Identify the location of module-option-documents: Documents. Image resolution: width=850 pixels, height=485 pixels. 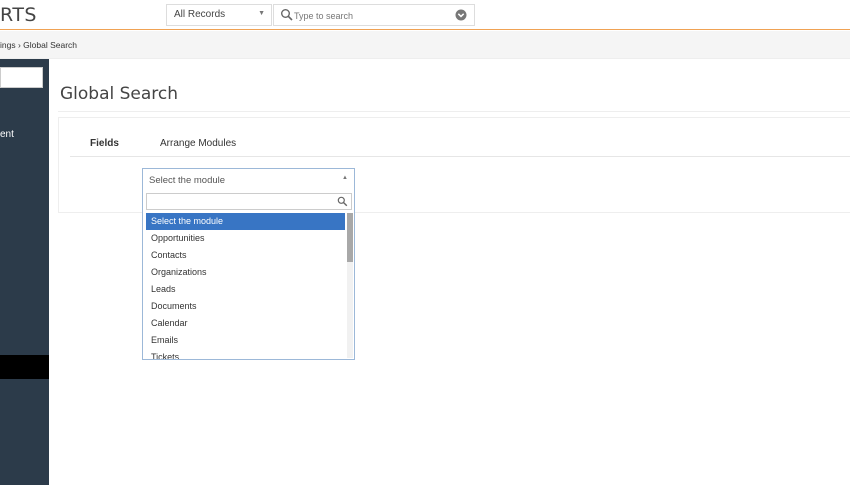
(245, 306).